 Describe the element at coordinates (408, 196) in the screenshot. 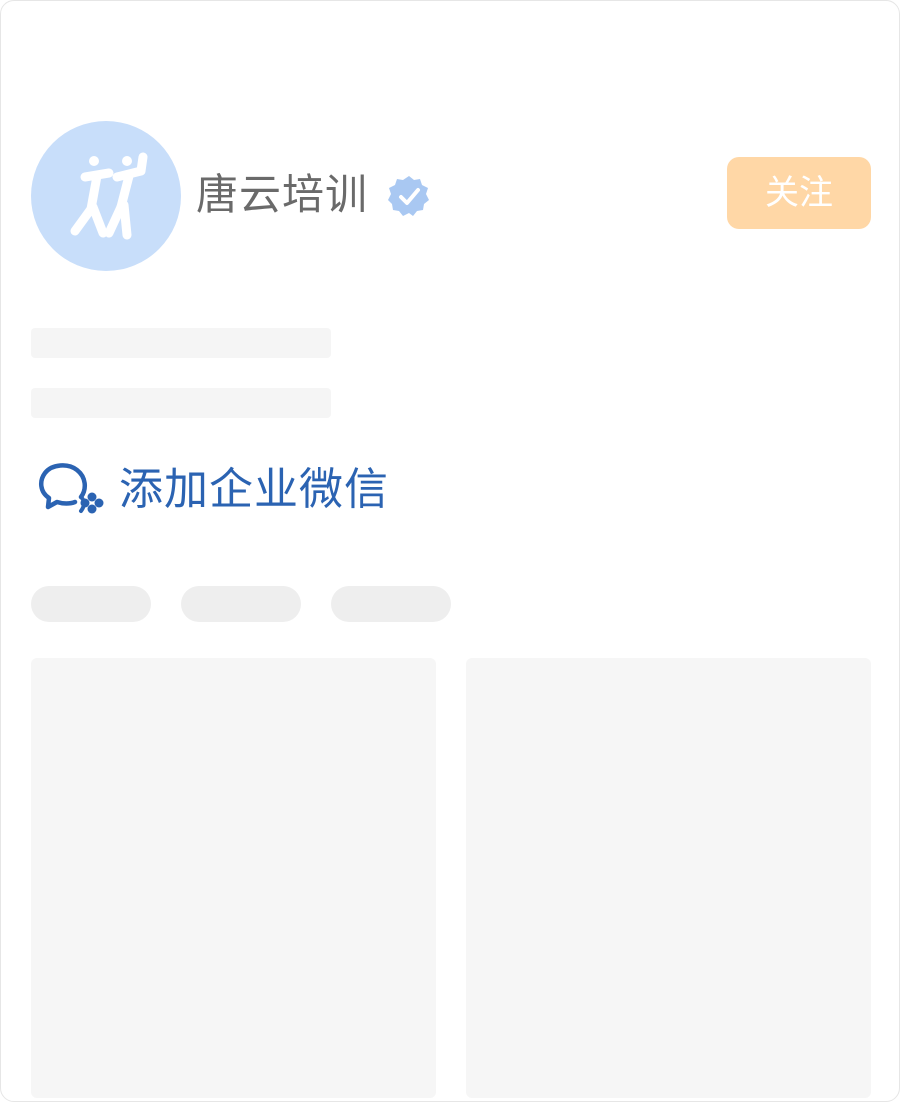

I see `verified-badge-icon` at that location.